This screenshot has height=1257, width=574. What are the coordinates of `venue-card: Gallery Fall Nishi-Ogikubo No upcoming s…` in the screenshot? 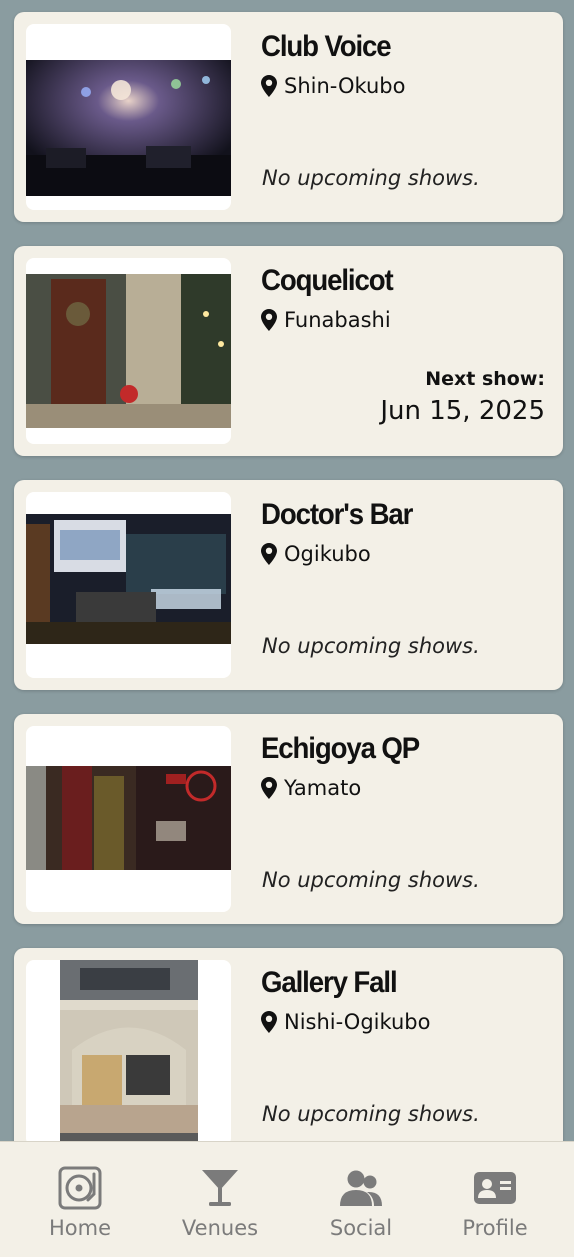 It's located at (288, 1044).